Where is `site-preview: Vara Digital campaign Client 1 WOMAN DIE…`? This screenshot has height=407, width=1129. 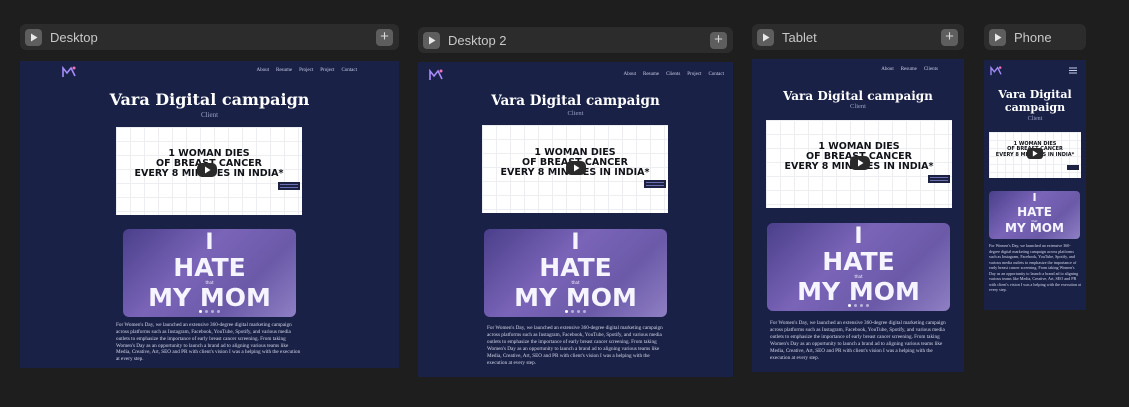
site-preview: Vara Digital campaign Client 1 WOMAN DIE… is located at coordinates (1035, 185).